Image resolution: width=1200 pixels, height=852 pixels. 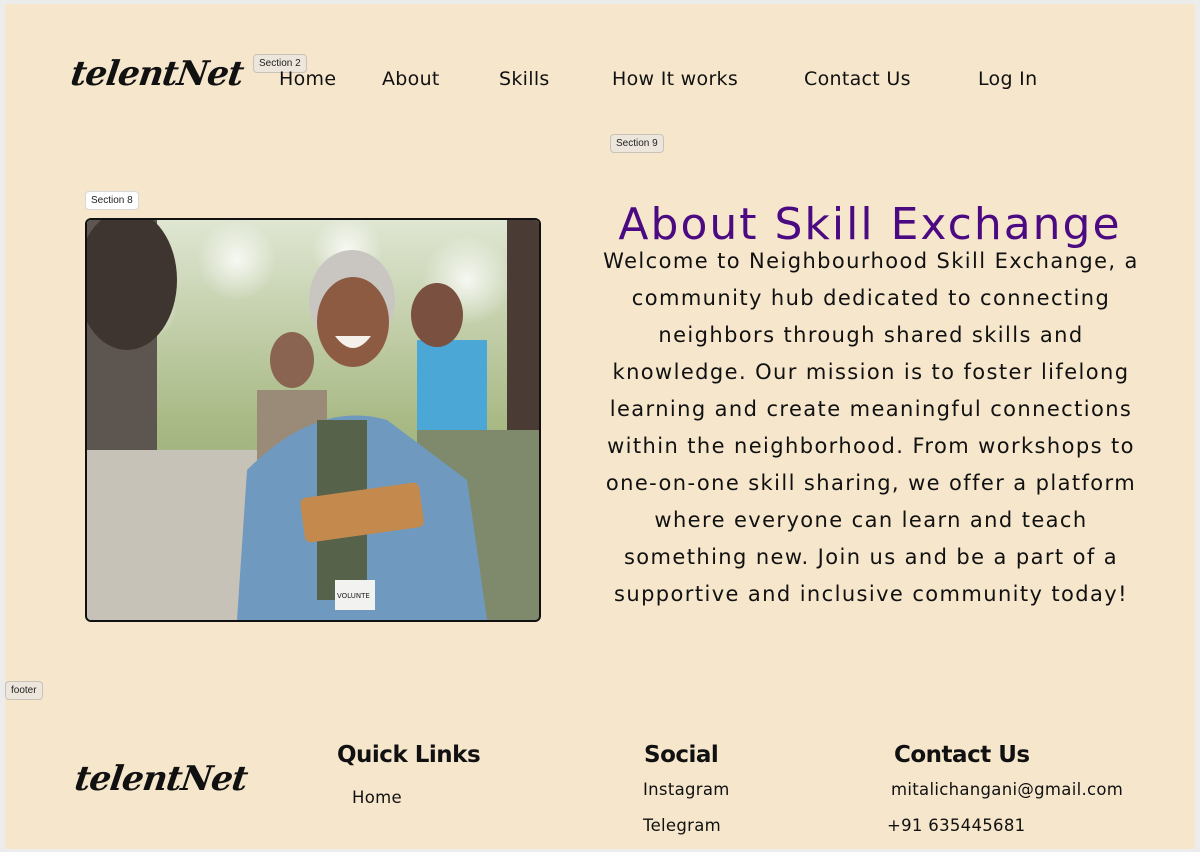 I want to click on nav-about: About, so click(x=411, y=79).